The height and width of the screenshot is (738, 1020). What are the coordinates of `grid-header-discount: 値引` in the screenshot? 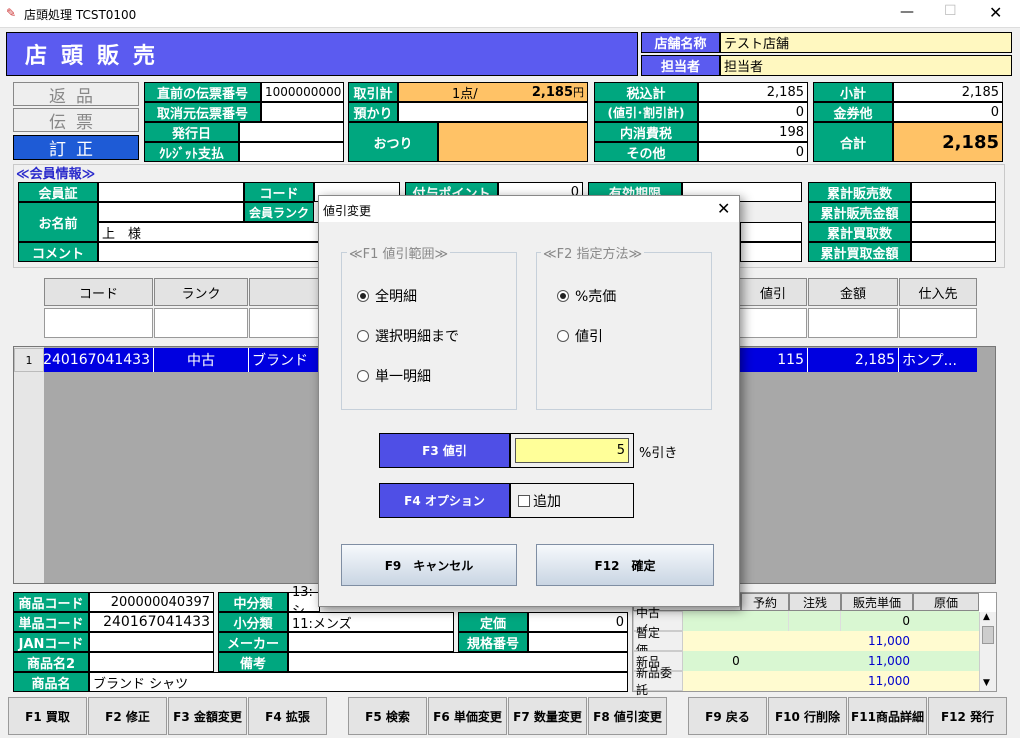 It's located at (773, 292).